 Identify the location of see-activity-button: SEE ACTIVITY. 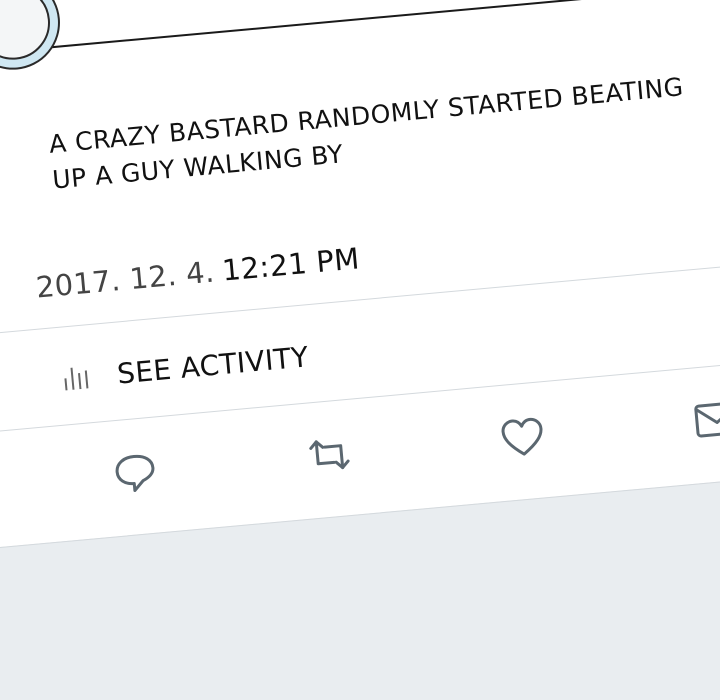
(186, 367).